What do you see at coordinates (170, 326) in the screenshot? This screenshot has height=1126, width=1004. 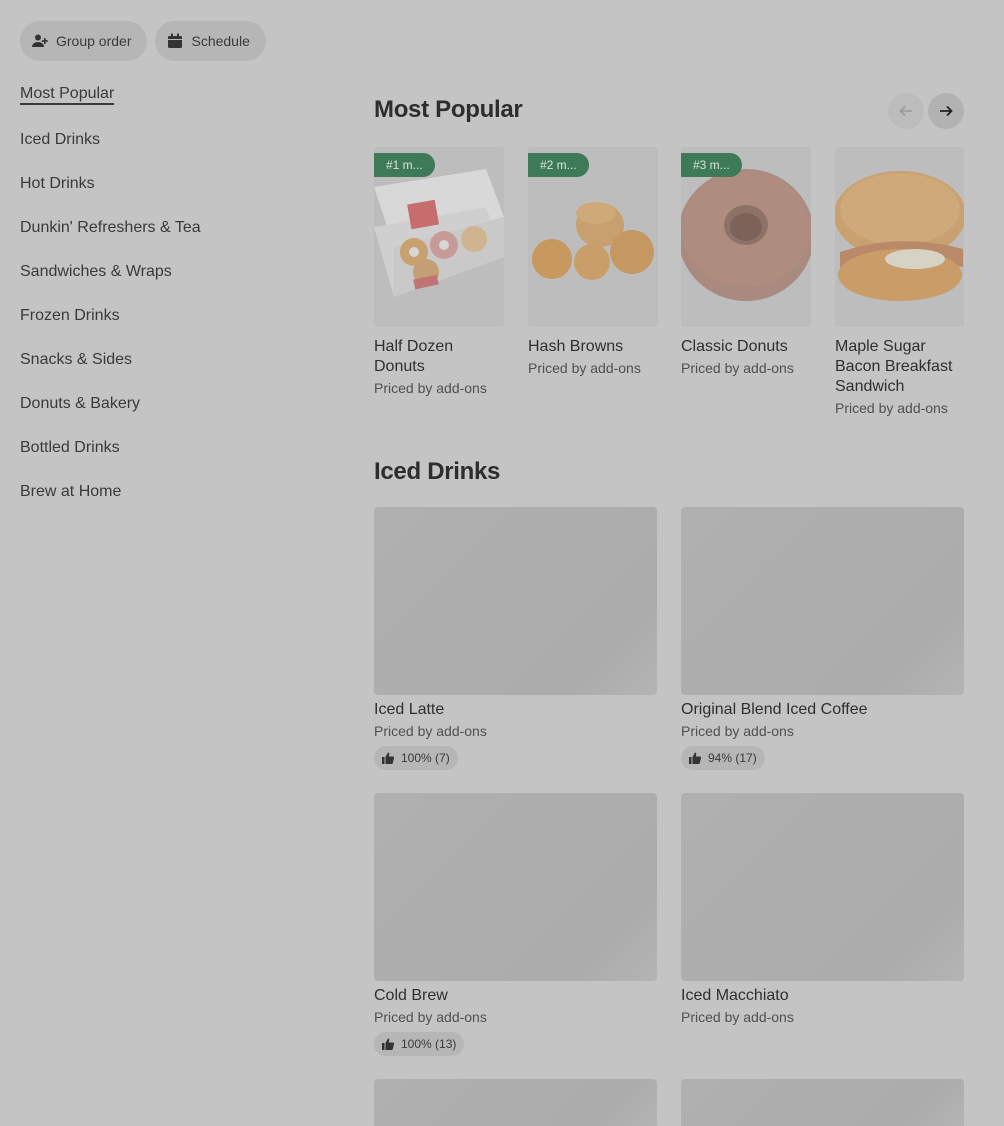 I see `sidebar-item-frozen-drinks: Frozen Drinks` at bounding box center [170, 326].